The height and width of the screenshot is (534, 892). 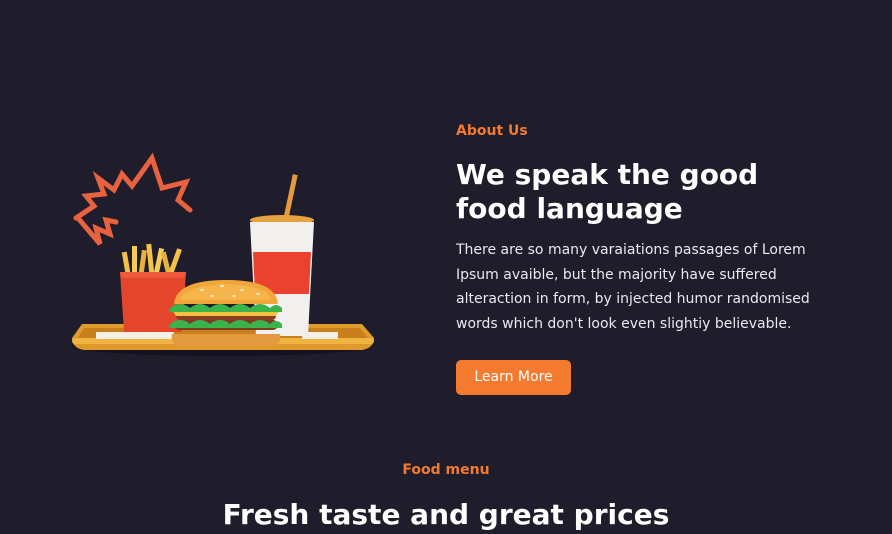 What do you see at coordinates (446, 514) in the screenshot?
I see `menu-title: Fresh taste and great prices` at bounding box center [446, 514].